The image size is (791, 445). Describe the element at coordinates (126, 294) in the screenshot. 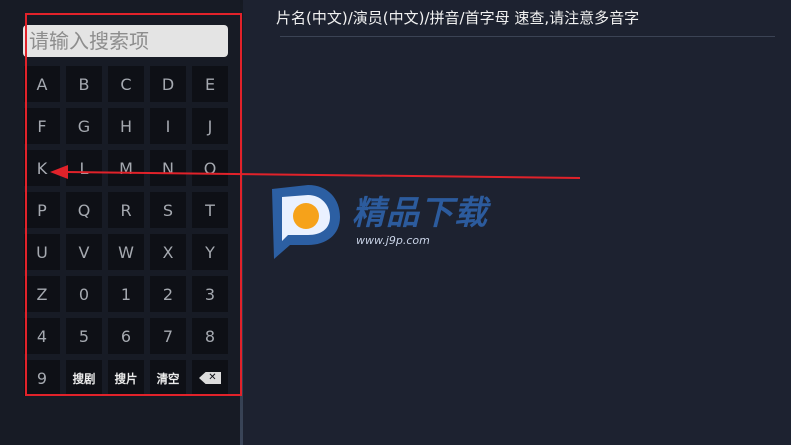

I see `key-1: 1` at that location.